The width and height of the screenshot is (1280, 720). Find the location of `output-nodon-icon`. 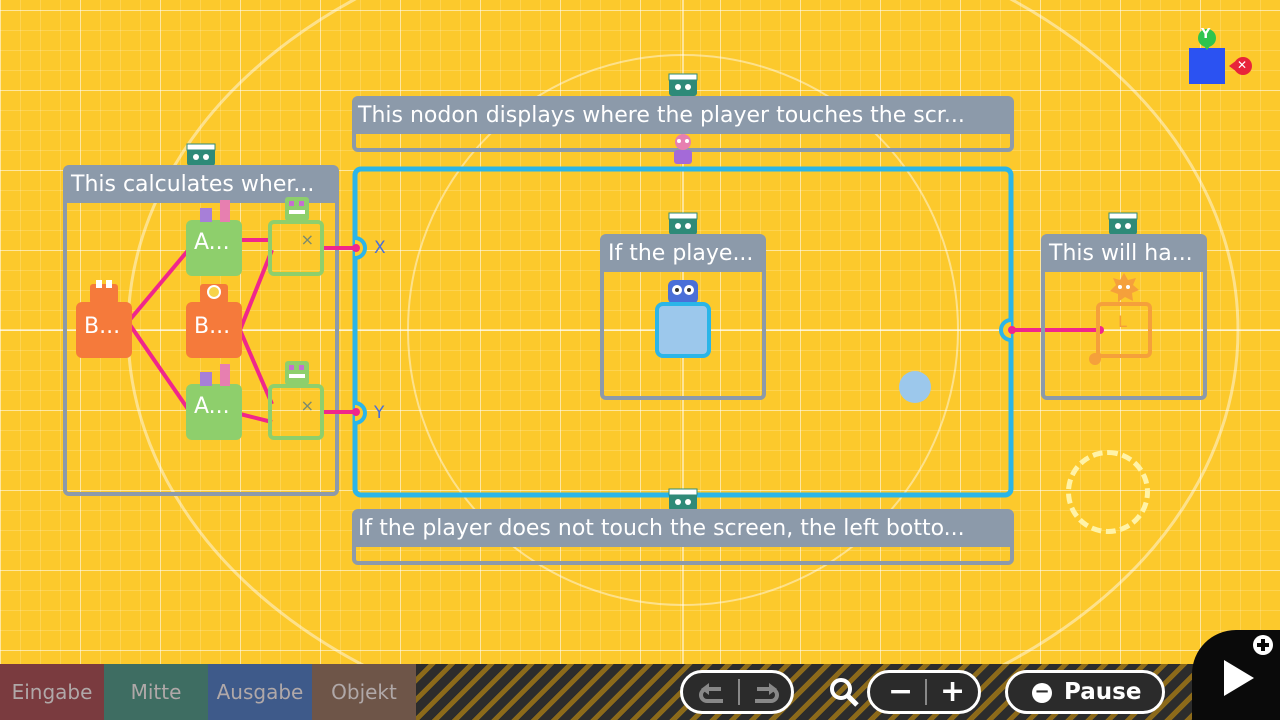

output-nodon-icon is located at coordinates (1124, 287).